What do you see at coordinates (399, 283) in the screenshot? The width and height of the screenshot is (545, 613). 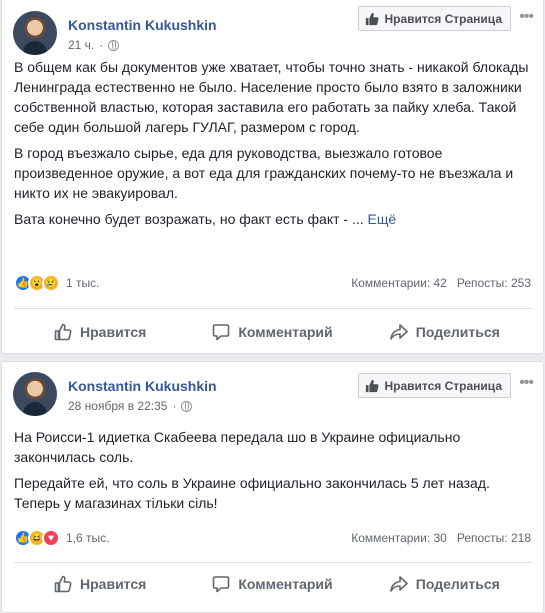 I see `comments-count: Комментарии: 42` at bounding box center [399, 283].